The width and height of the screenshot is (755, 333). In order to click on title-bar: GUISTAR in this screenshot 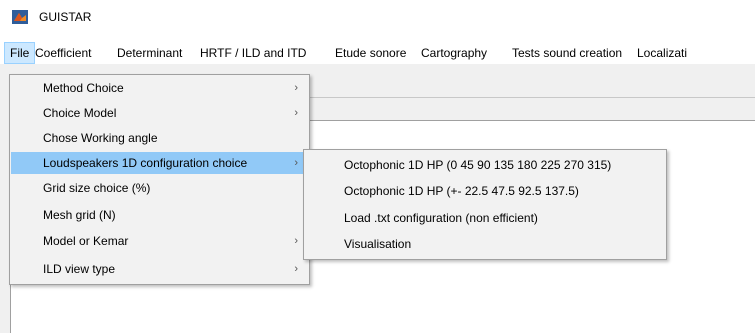, I will do `click(377, 17)`.